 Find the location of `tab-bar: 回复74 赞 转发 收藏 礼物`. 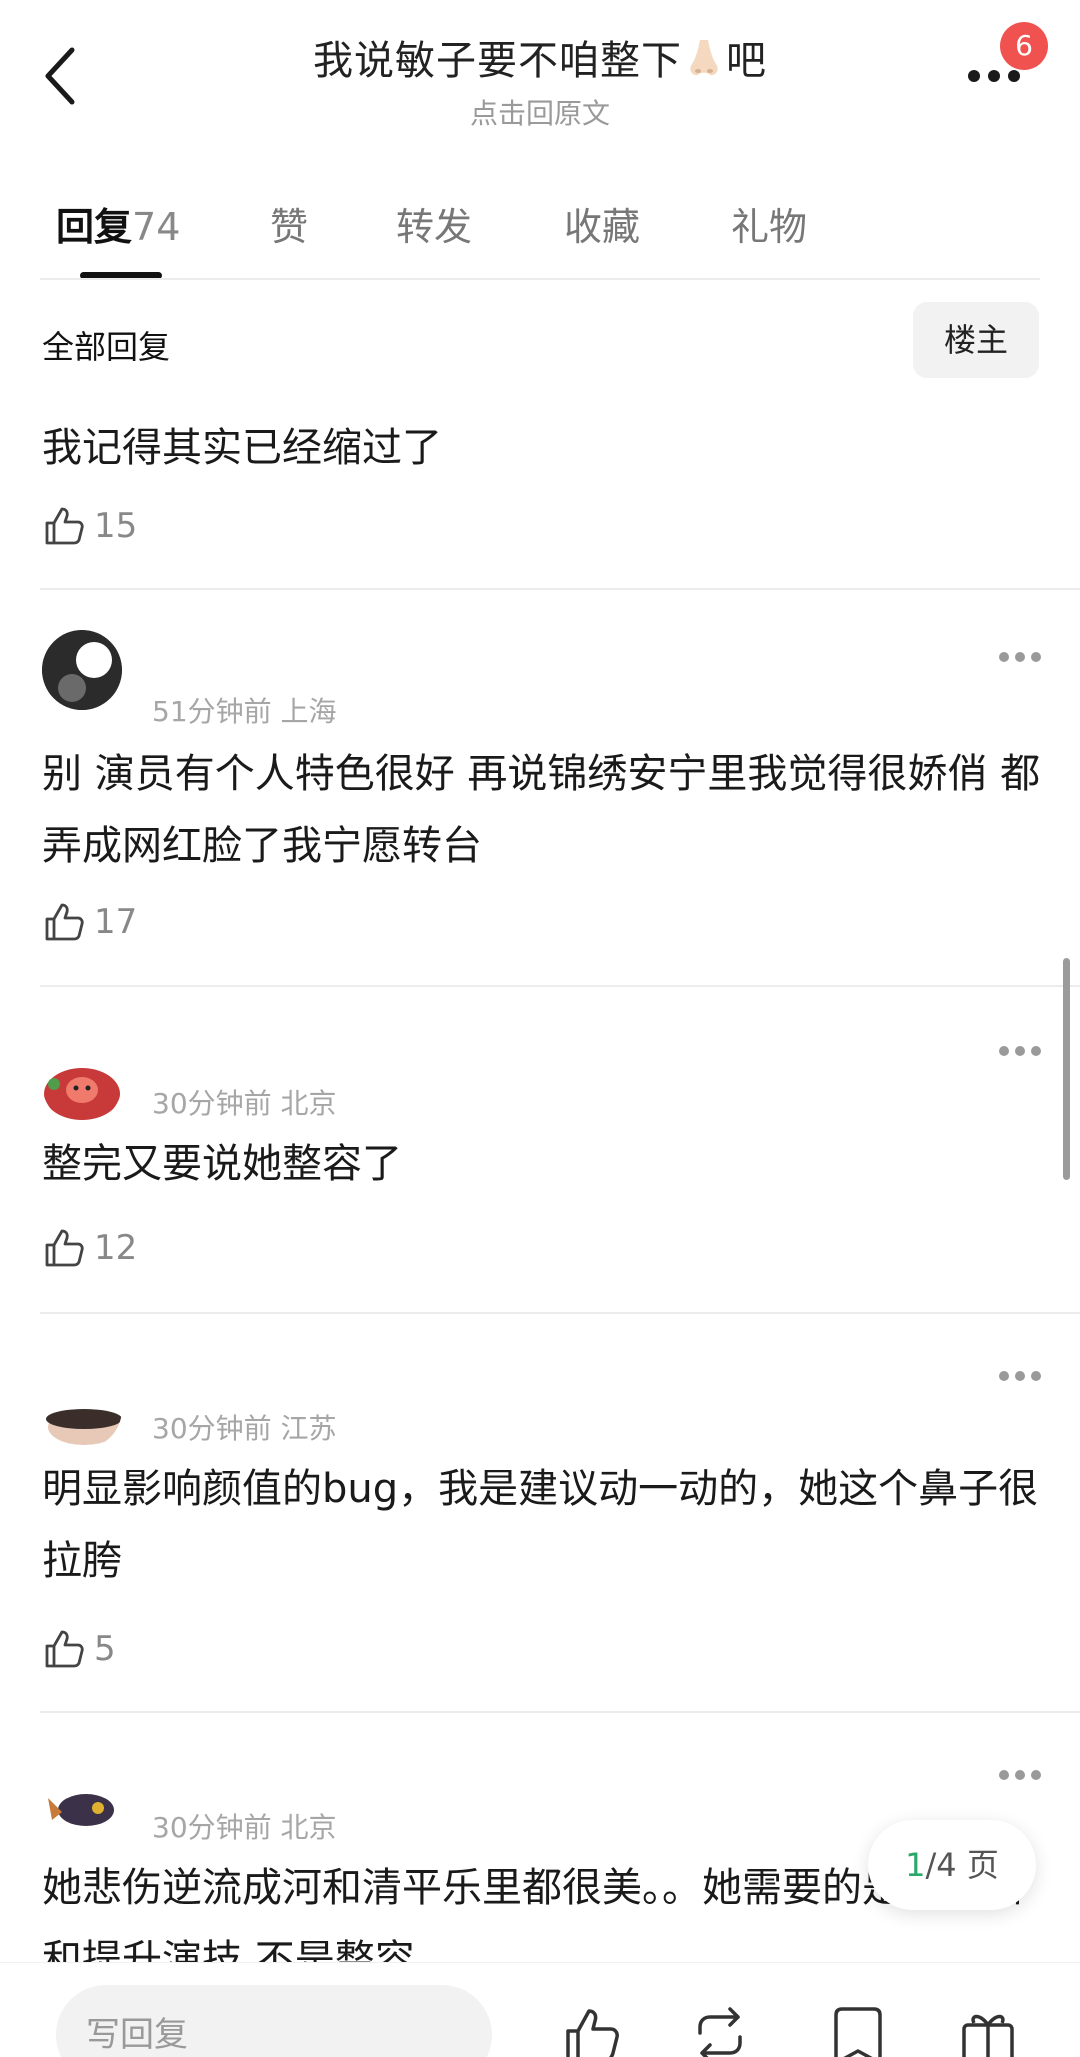

tab-bar: 回复74 赞 转发 收藏 礼物 is located at coordinates (540, 230).